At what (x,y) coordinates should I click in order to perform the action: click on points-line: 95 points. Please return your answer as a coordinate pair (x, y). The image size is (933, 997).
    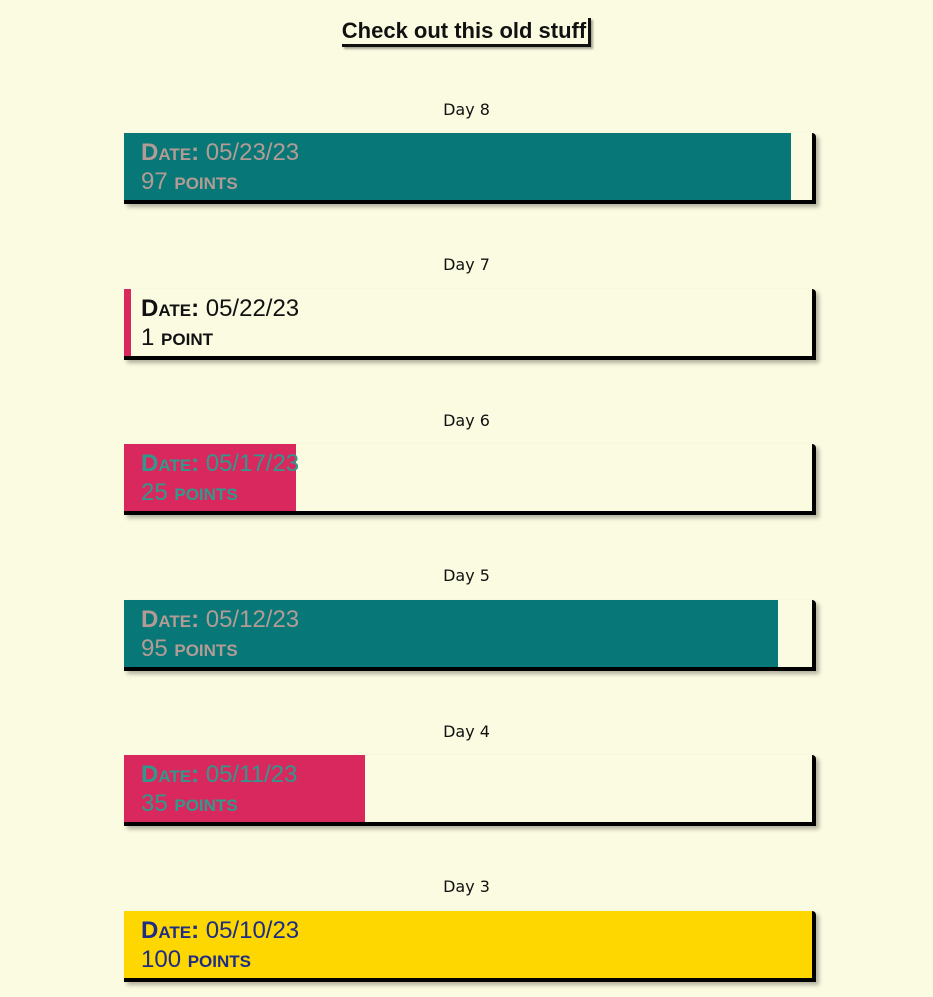
    Looking at the image, I should click on (220, 648).